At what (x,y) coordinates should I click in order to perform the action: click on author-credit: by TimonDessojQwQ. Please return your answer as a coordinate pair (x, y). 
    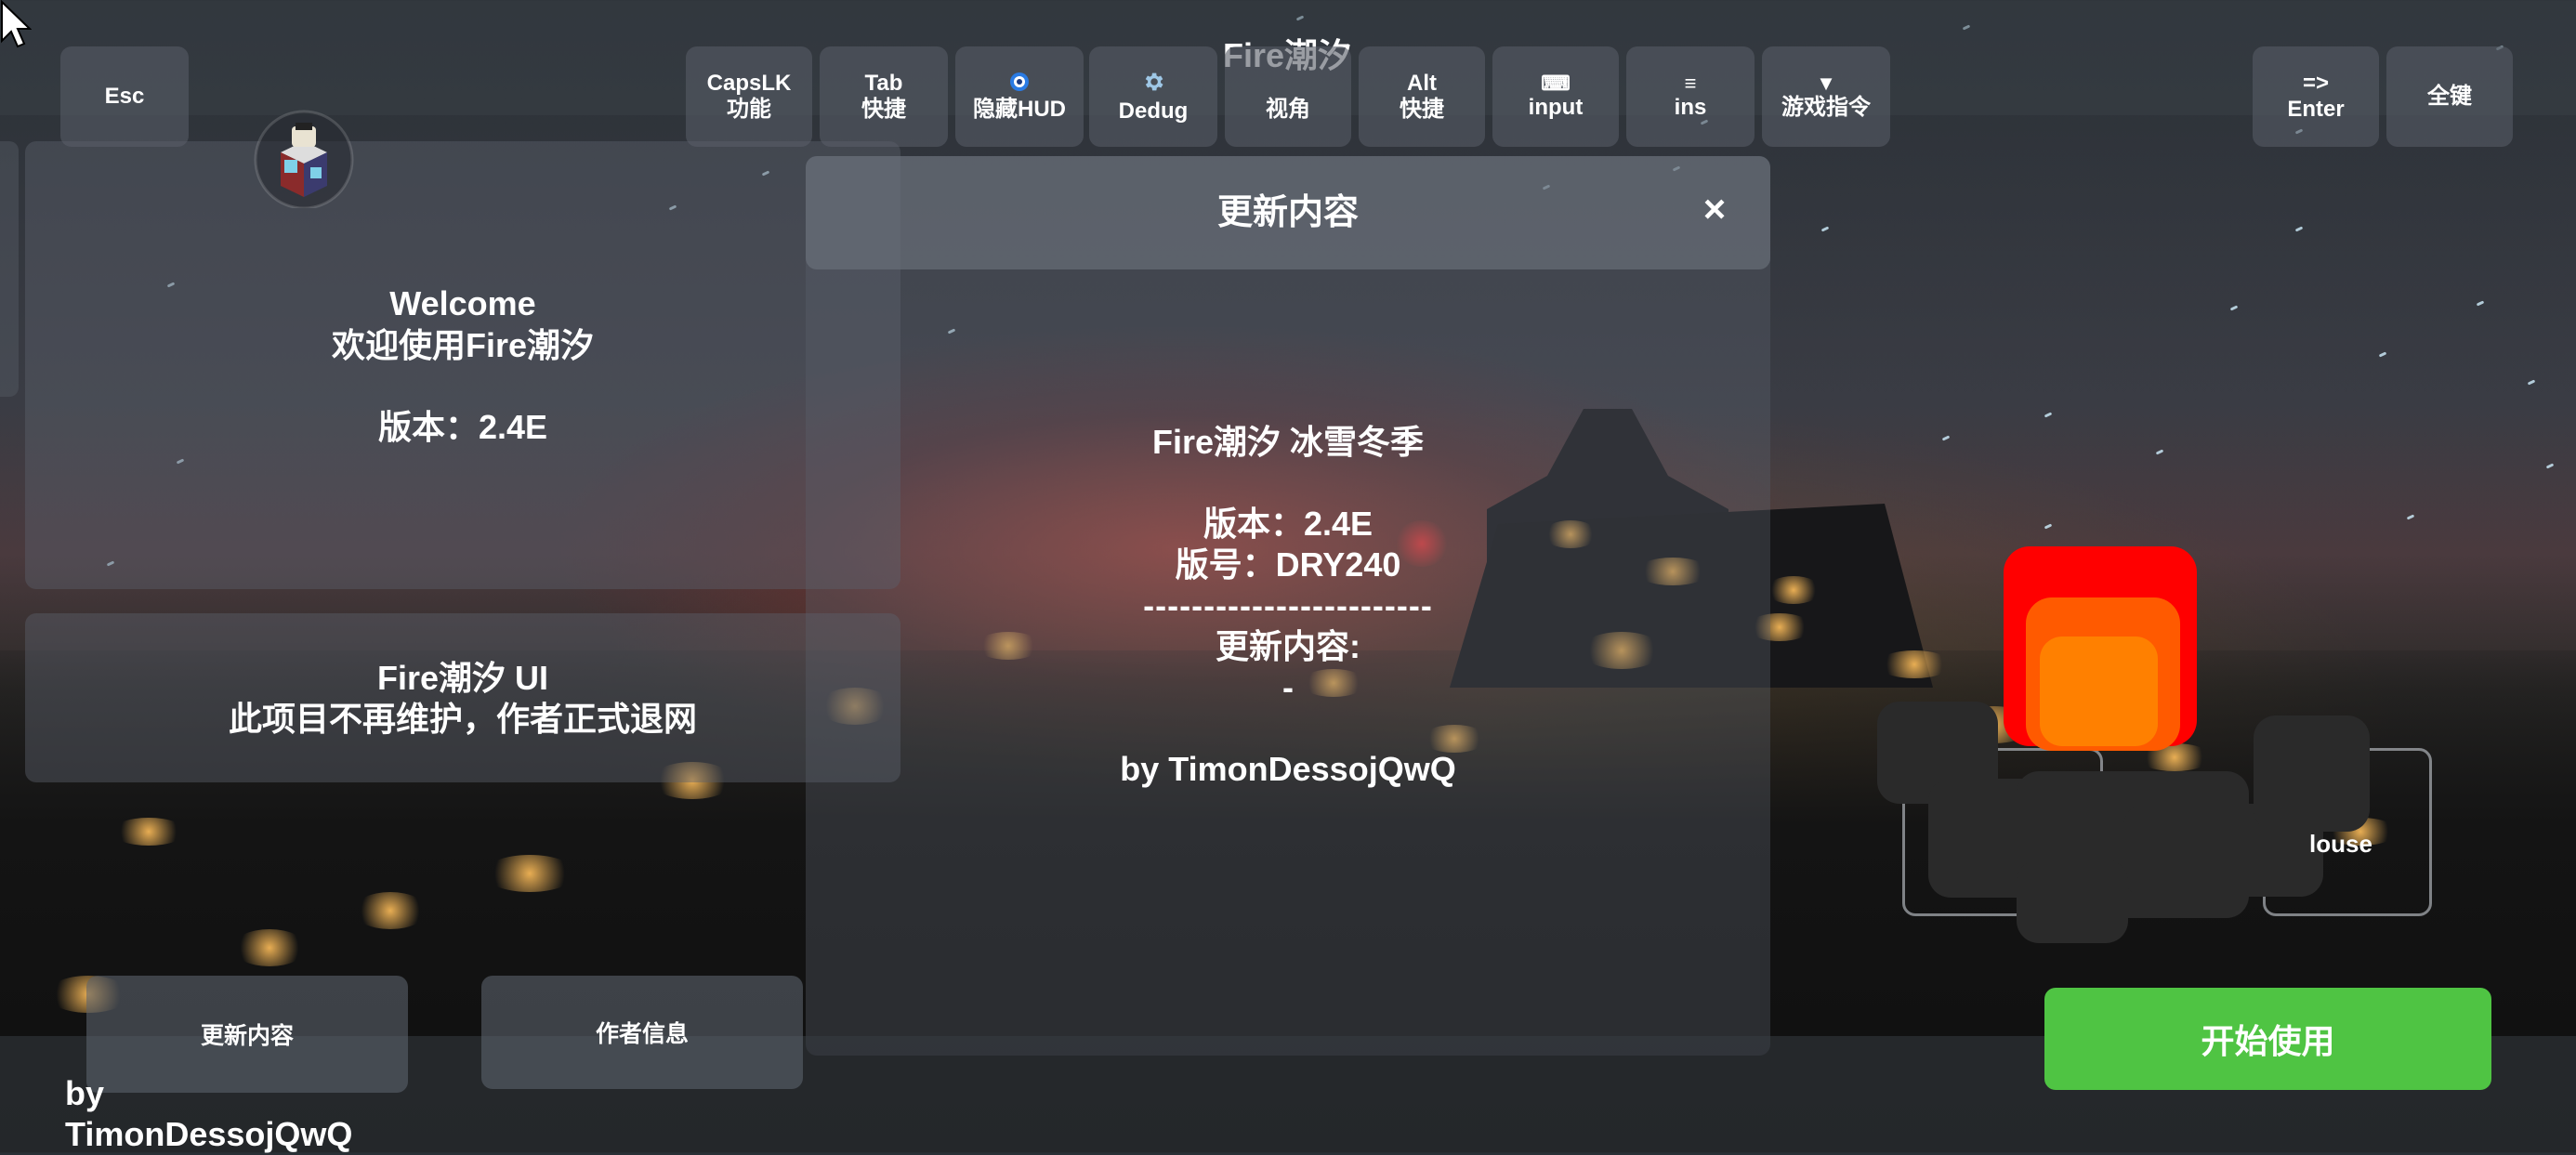
    Looking at the image, I should click on (209, 1113).